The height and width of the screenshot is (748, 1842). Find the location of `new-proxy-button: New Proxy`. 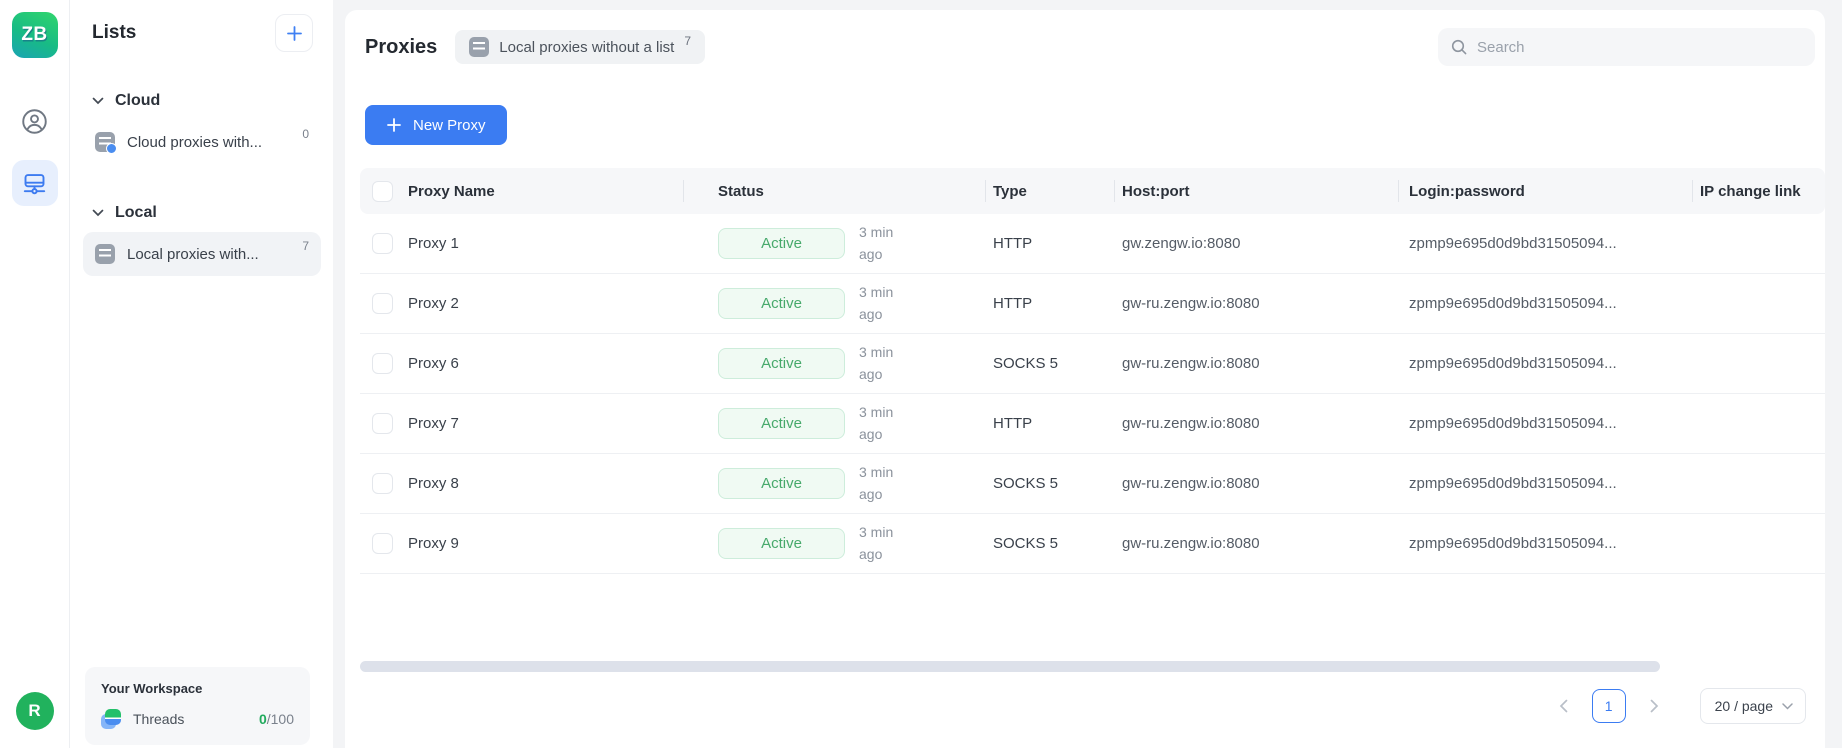

new-proxy-button: New Proxy is located at coordinates (436, 125).